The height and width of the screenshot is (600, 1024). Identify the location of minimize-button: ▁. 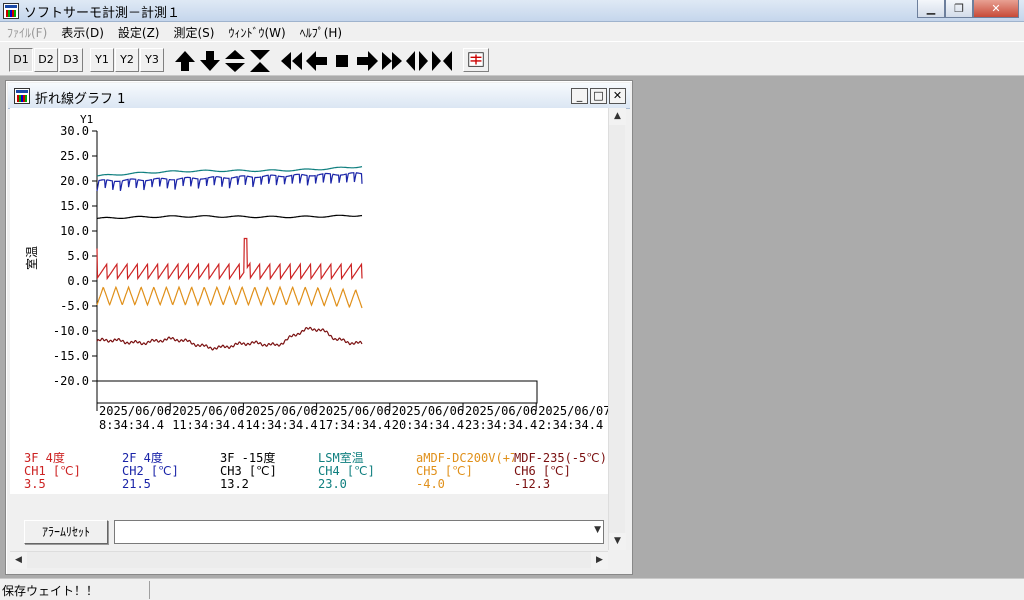
(931, 9).